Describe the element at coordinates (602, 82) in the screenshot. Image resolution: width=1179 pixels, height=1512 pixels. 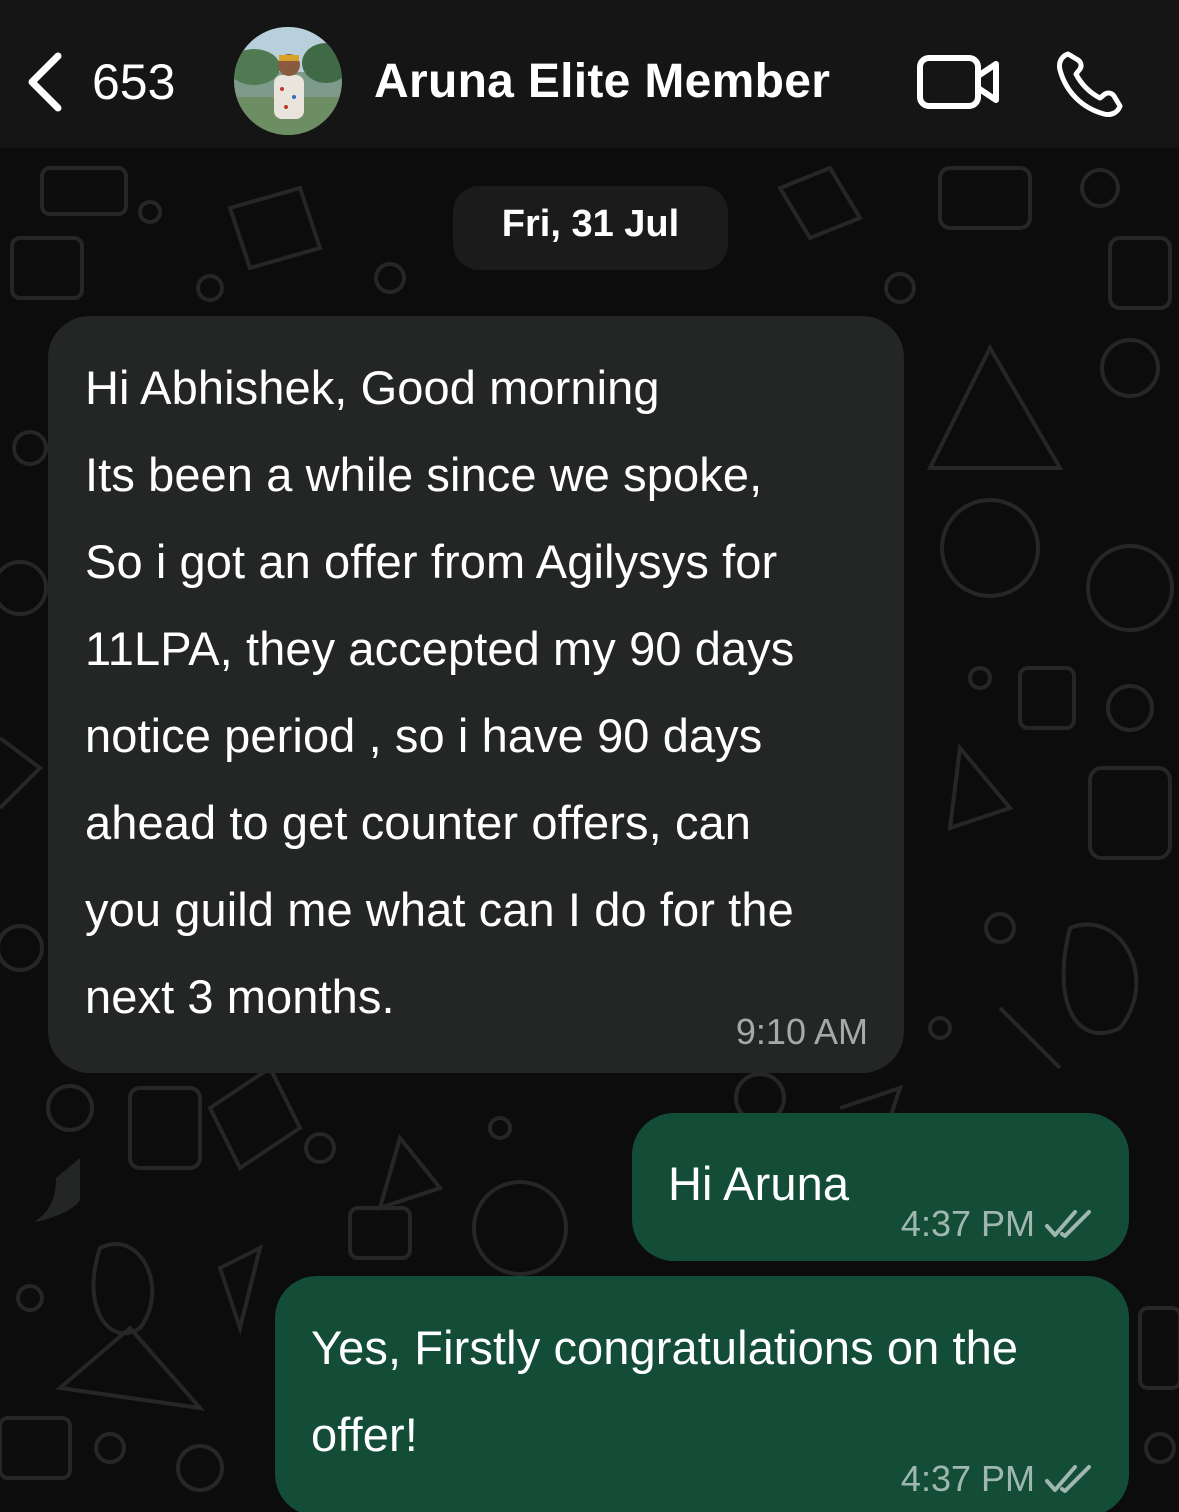
I see `contact-name: Aruna Elite Member` at that location.